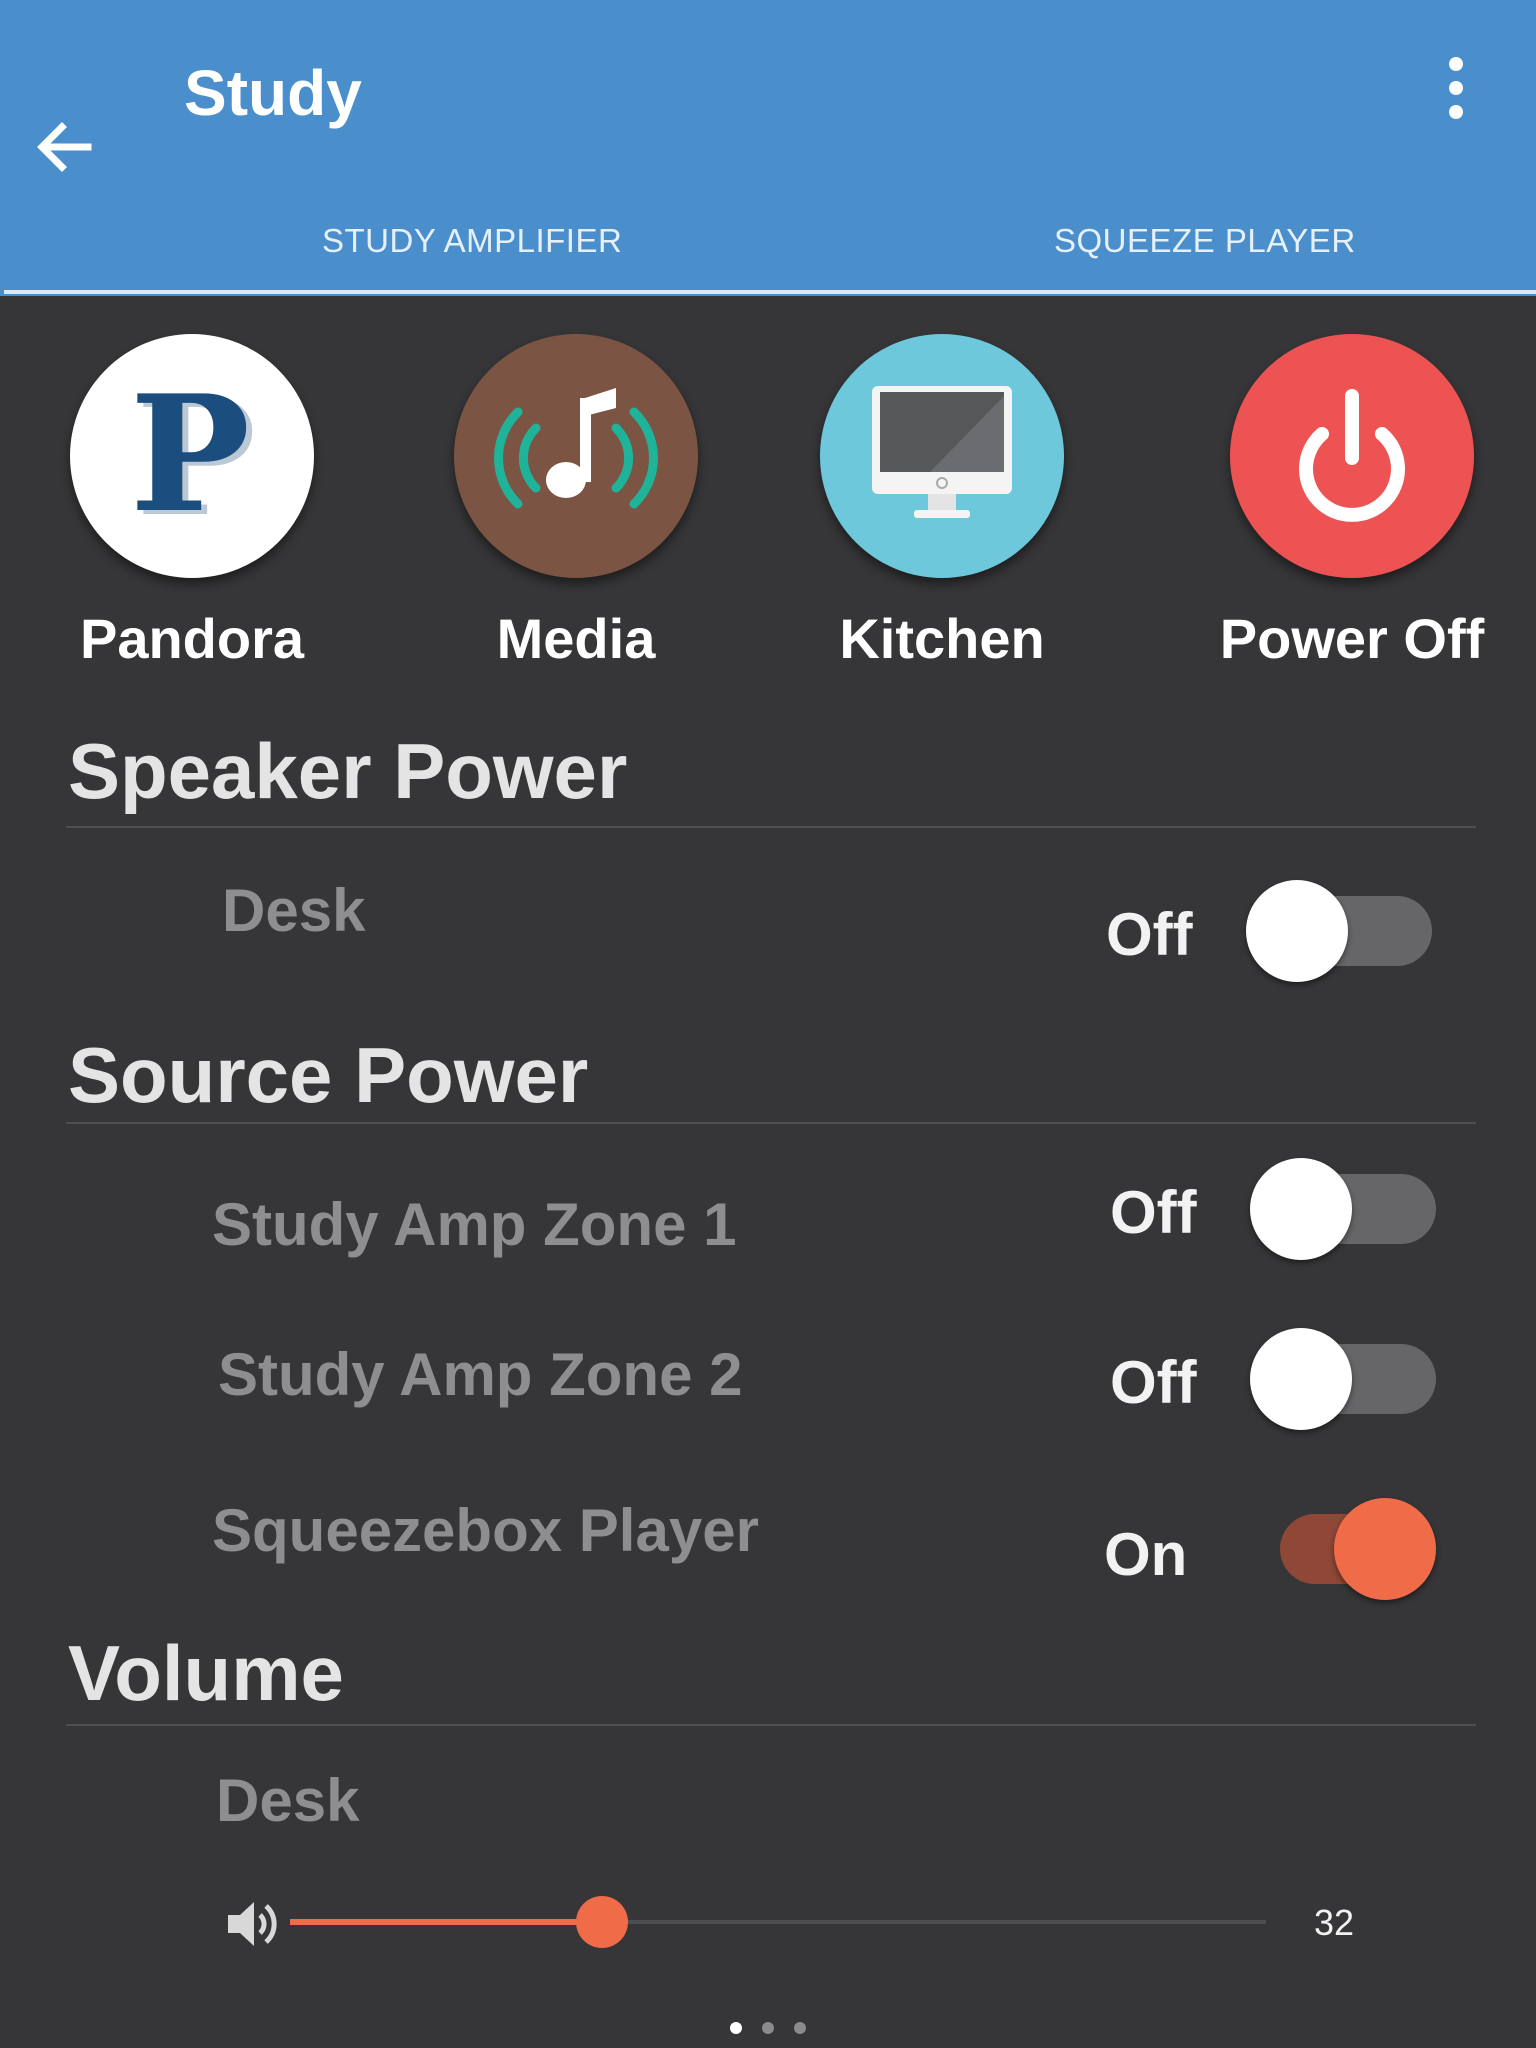 The width and height of the screenshot is (1536, 2048). I want to click on tab-study-amplifier: STUDY AMPLIFIER, so click(472, 241).